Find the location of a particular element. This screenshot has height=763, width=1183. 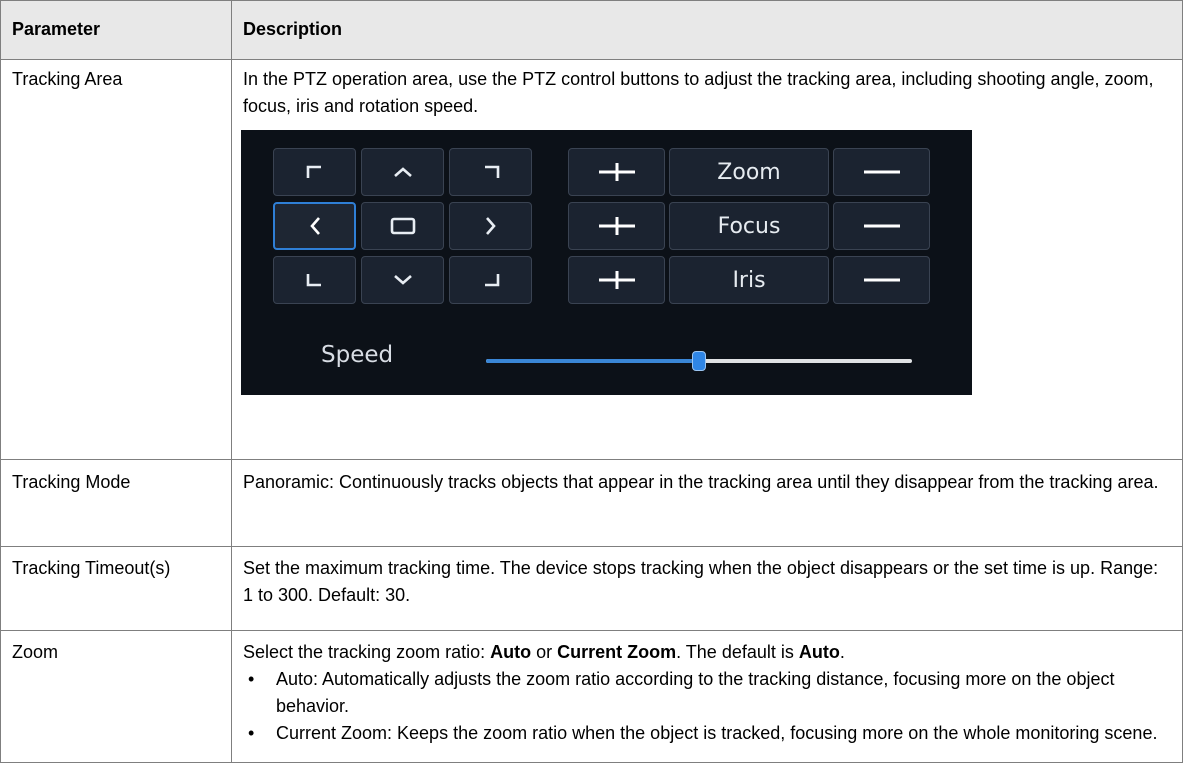

speed-slider is located at coordinates (699, 361).